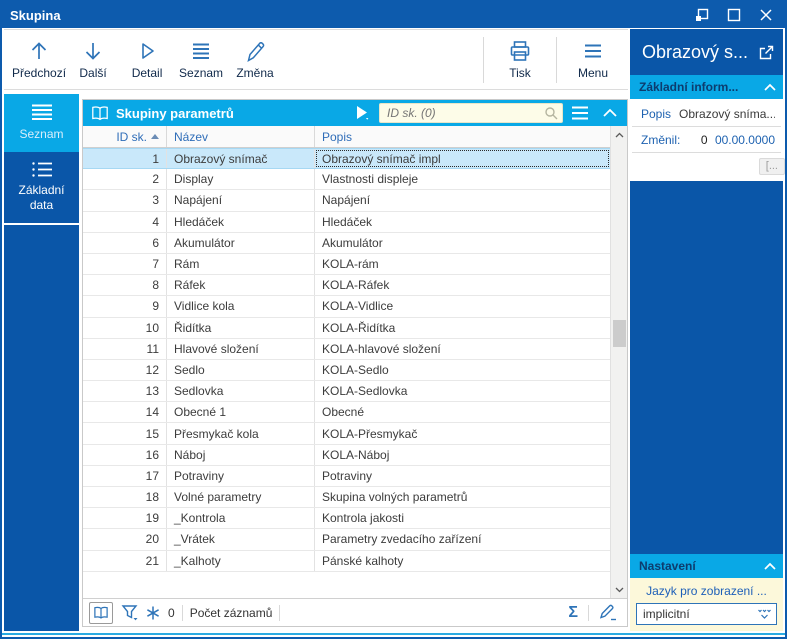 This screenshot has height=639, width=787. Describe the element at coordinates (241, 412) in the screenshot. I see `cell-nazev: Obecné 1` at that location.